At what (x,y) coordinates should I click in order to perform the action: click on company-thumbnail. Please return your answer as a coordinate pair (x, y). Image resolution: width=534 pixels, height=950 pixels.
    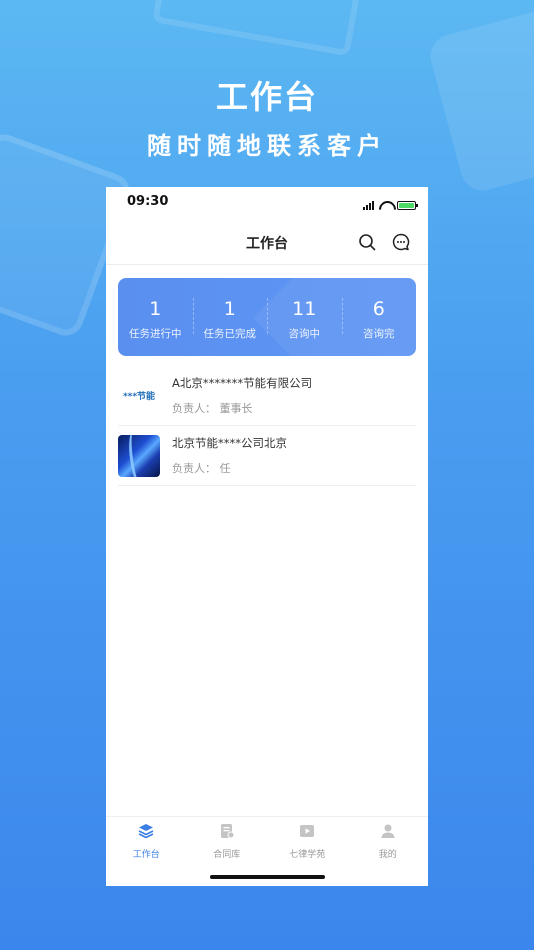
    Looking at the image, I should click on (139, 455).